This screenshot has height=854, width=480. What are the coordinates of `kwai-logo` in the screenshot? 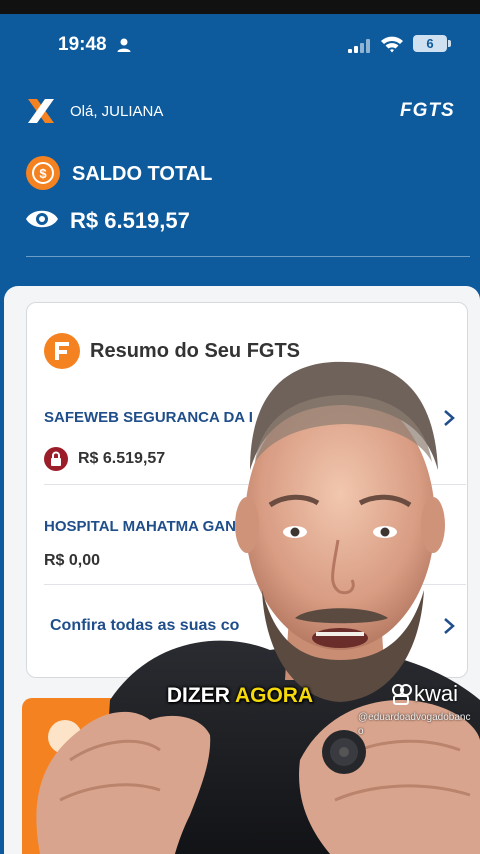 It's located at (402, 694).